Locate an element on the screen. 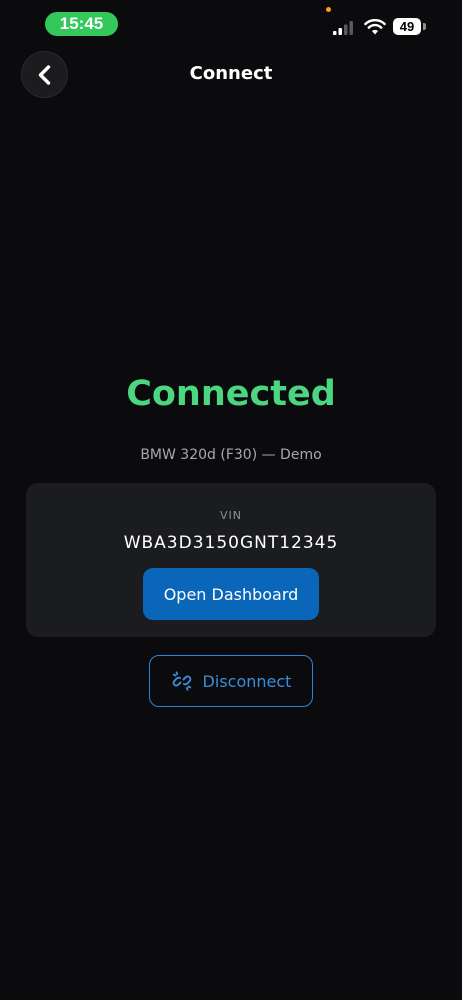 This screenshot has width=462, height=1000. vehicle-name: BMW 320d (F30) — Demo is located at coordinates (231, 455).